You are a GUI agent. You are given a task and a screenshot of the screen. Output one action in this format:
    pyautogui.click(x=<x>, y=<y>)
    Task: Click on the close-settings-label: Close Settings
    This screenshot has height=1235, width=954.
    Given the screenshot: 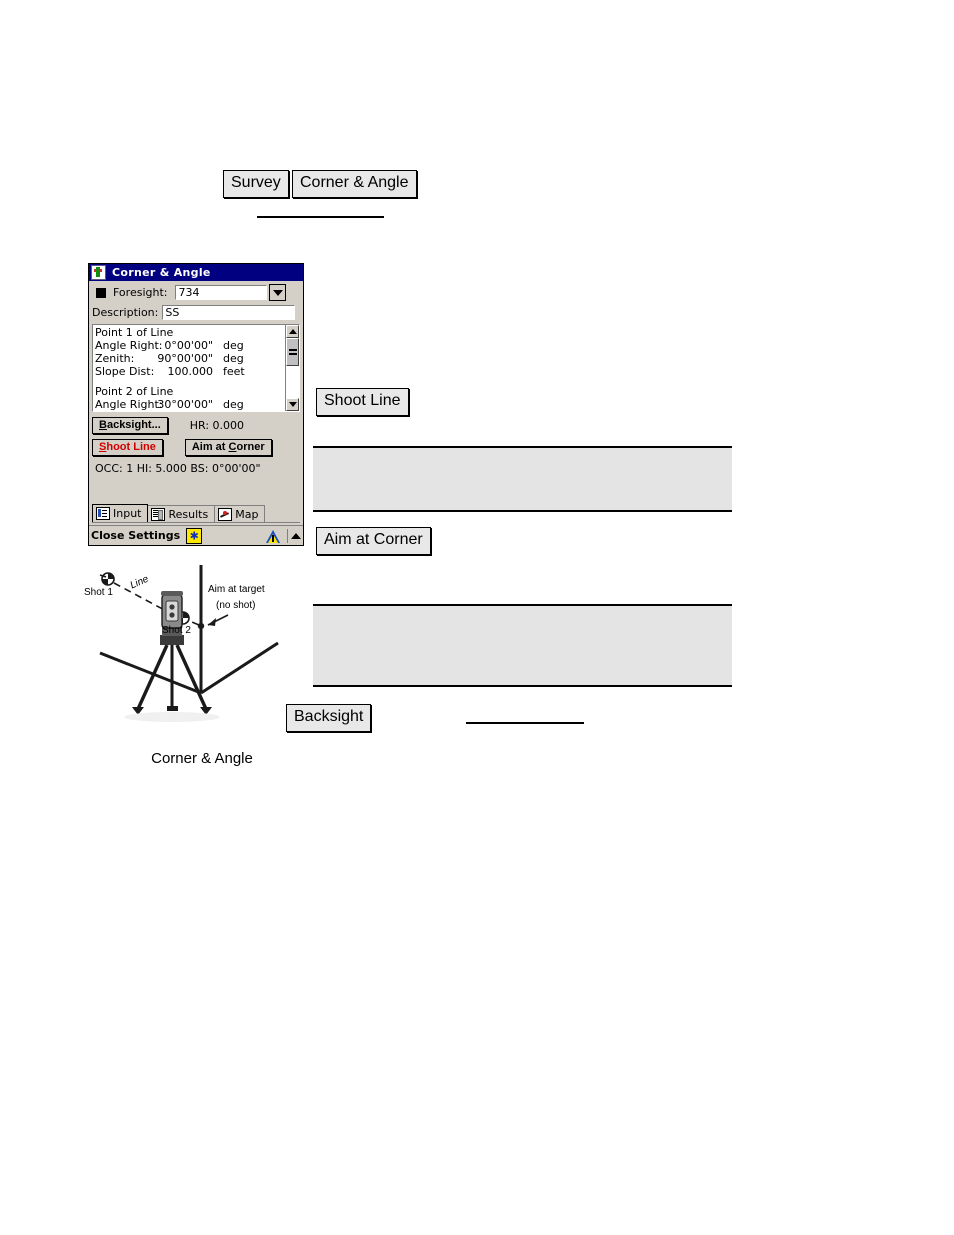 What is the action you would take?
    pyautogui.click(x=135, y=535)
    